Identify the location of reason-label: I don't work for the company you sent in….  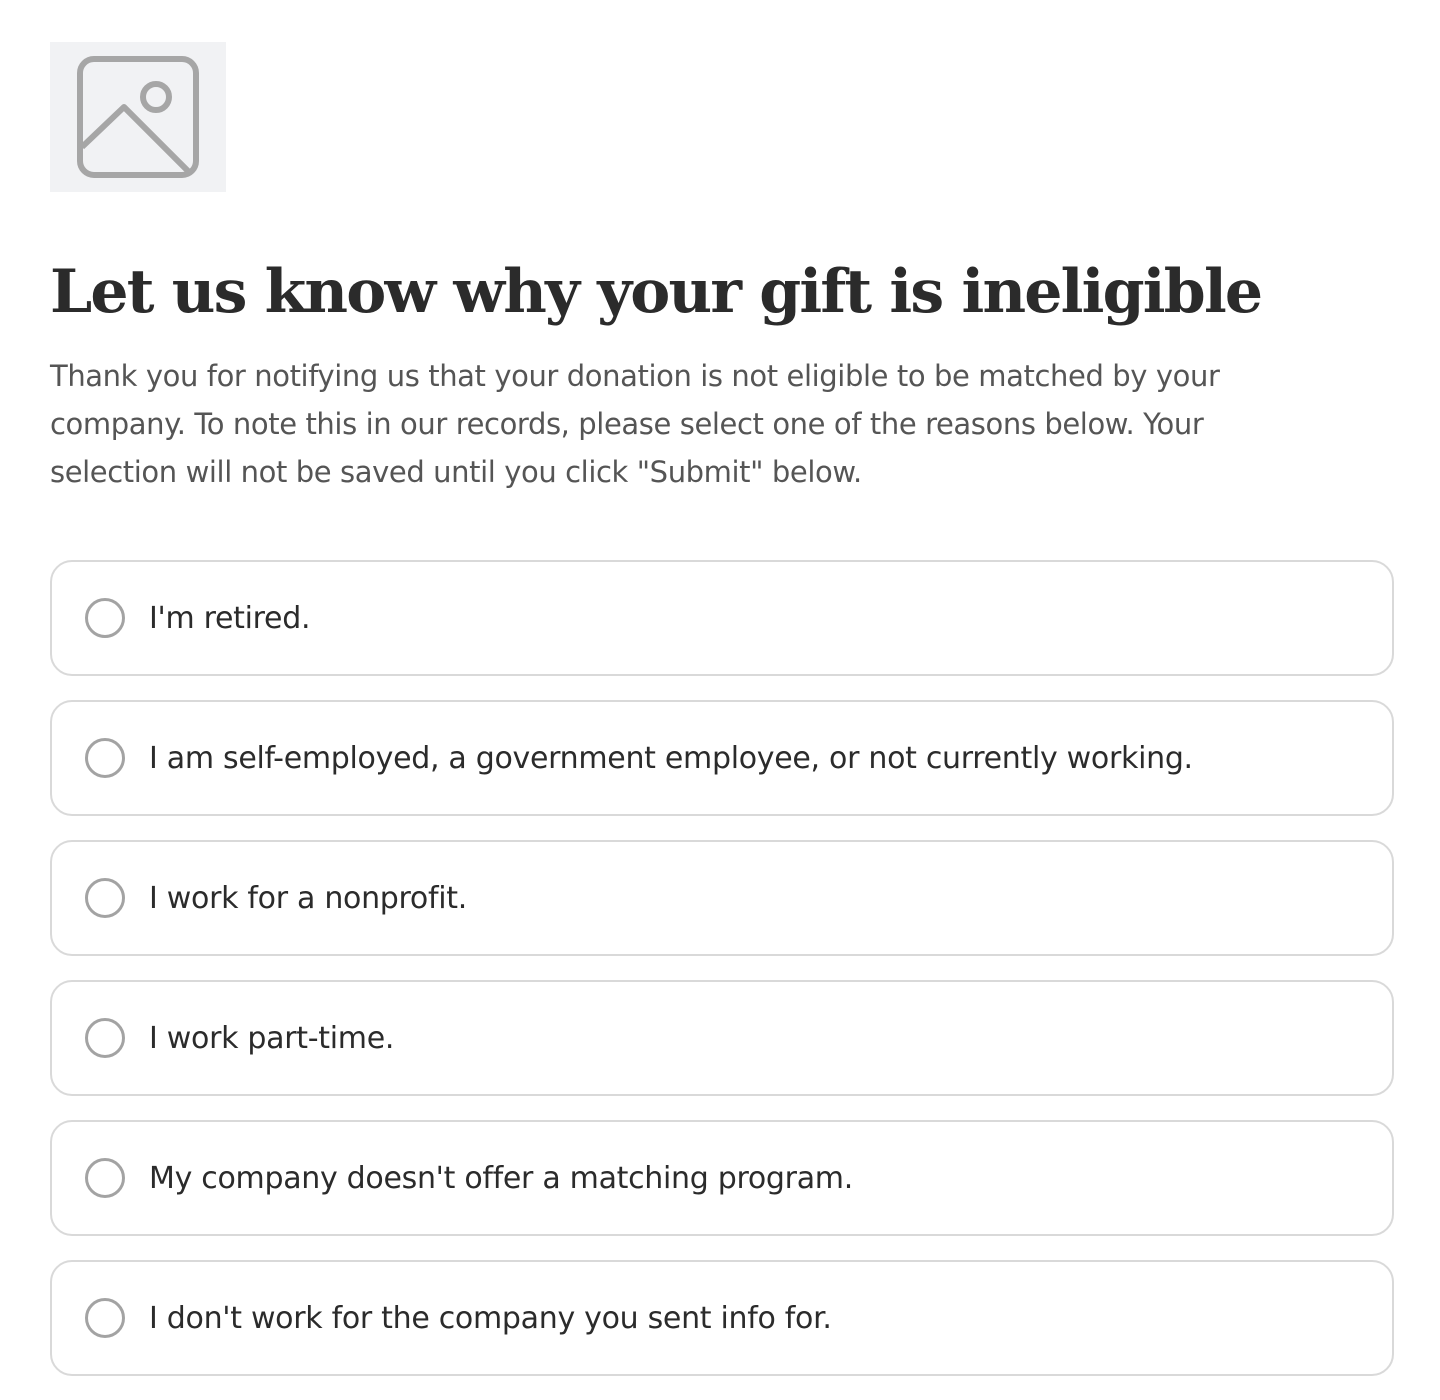
(490, 1318).